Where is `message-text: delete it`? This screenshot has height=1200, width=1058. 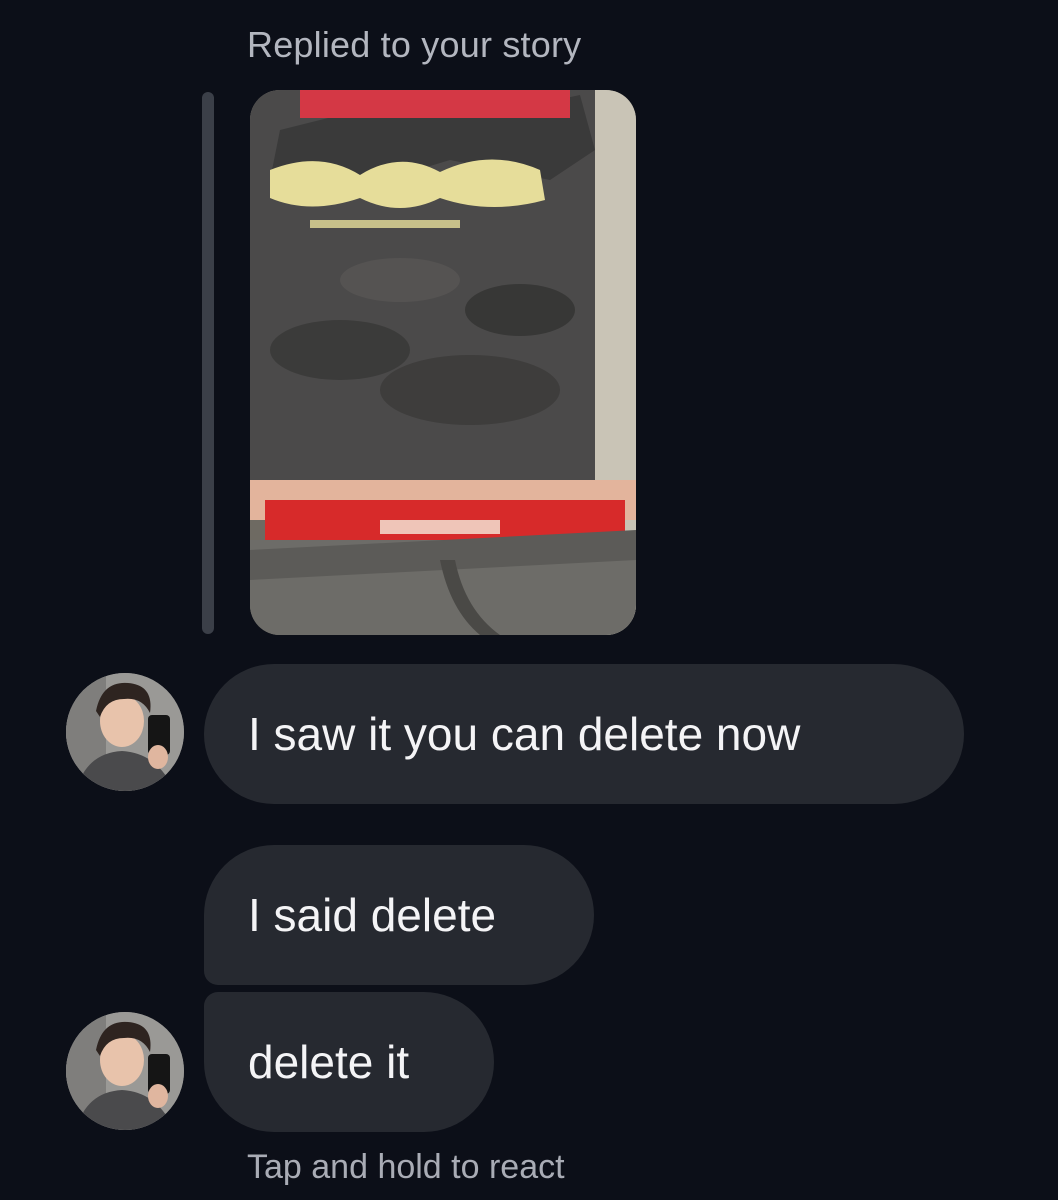
message-text: delete it is located at coordinates (329, 1062).